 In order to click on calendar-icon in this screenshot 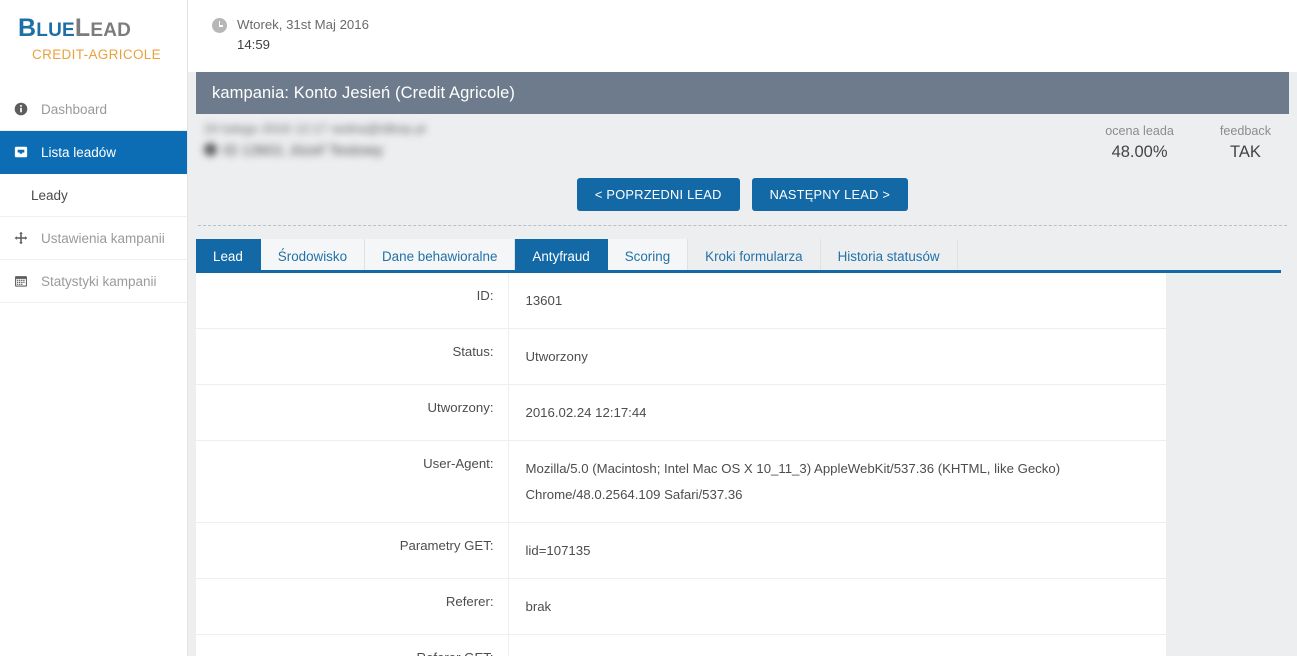, I will do `click(21, 281)`.